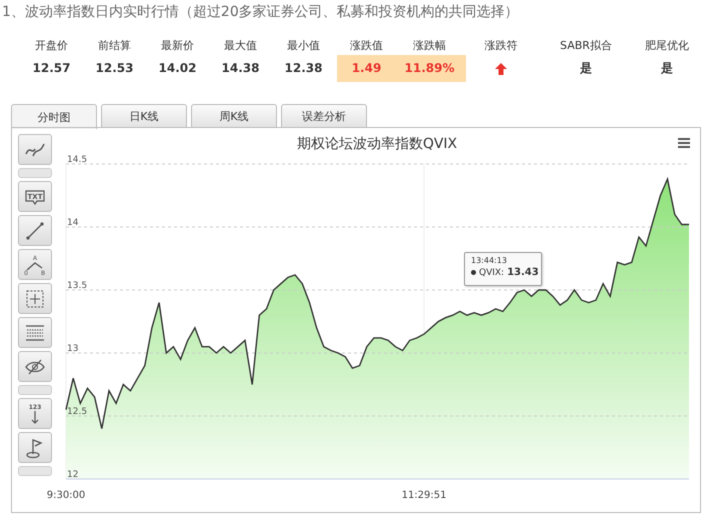  I want to click on stat-label: 肥尾优化, so click(667, 46).